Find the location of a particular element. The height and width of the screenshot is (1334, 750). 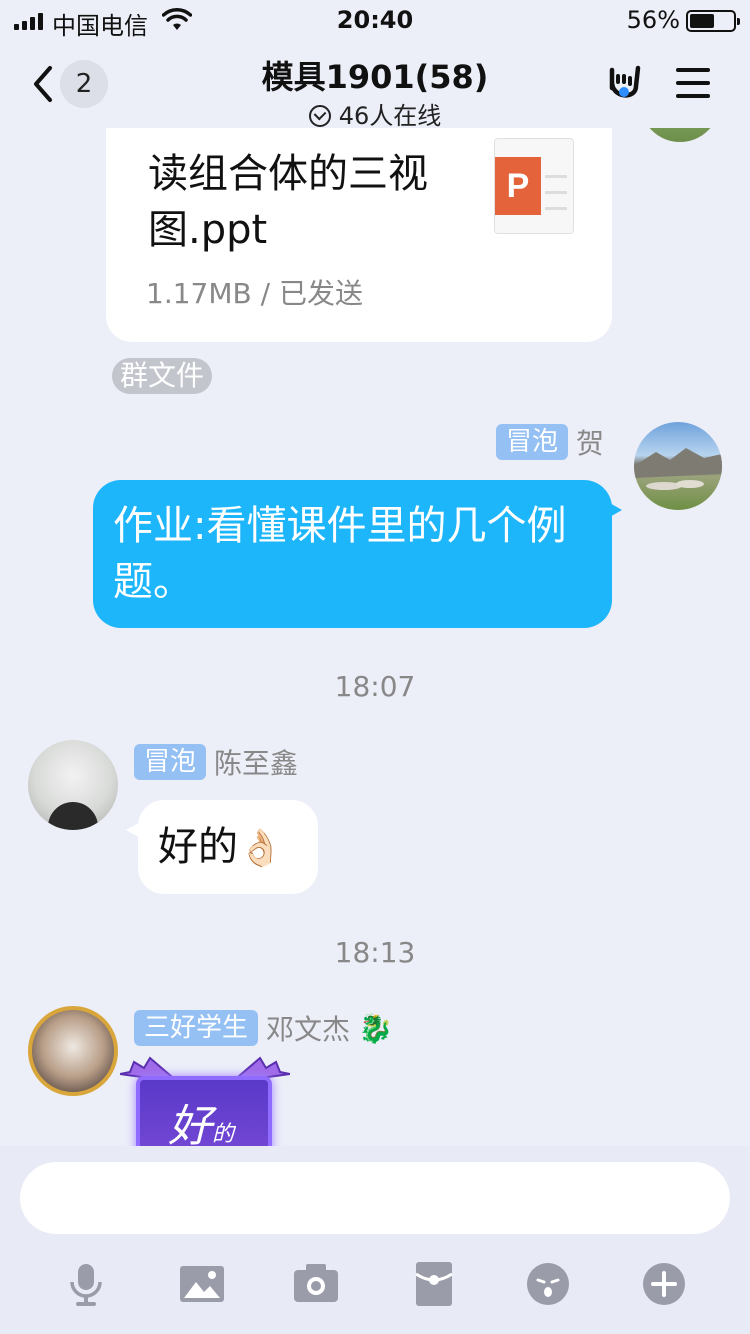

sender-header-he: 冒泡 贺 is located at coordinates (549, 442).